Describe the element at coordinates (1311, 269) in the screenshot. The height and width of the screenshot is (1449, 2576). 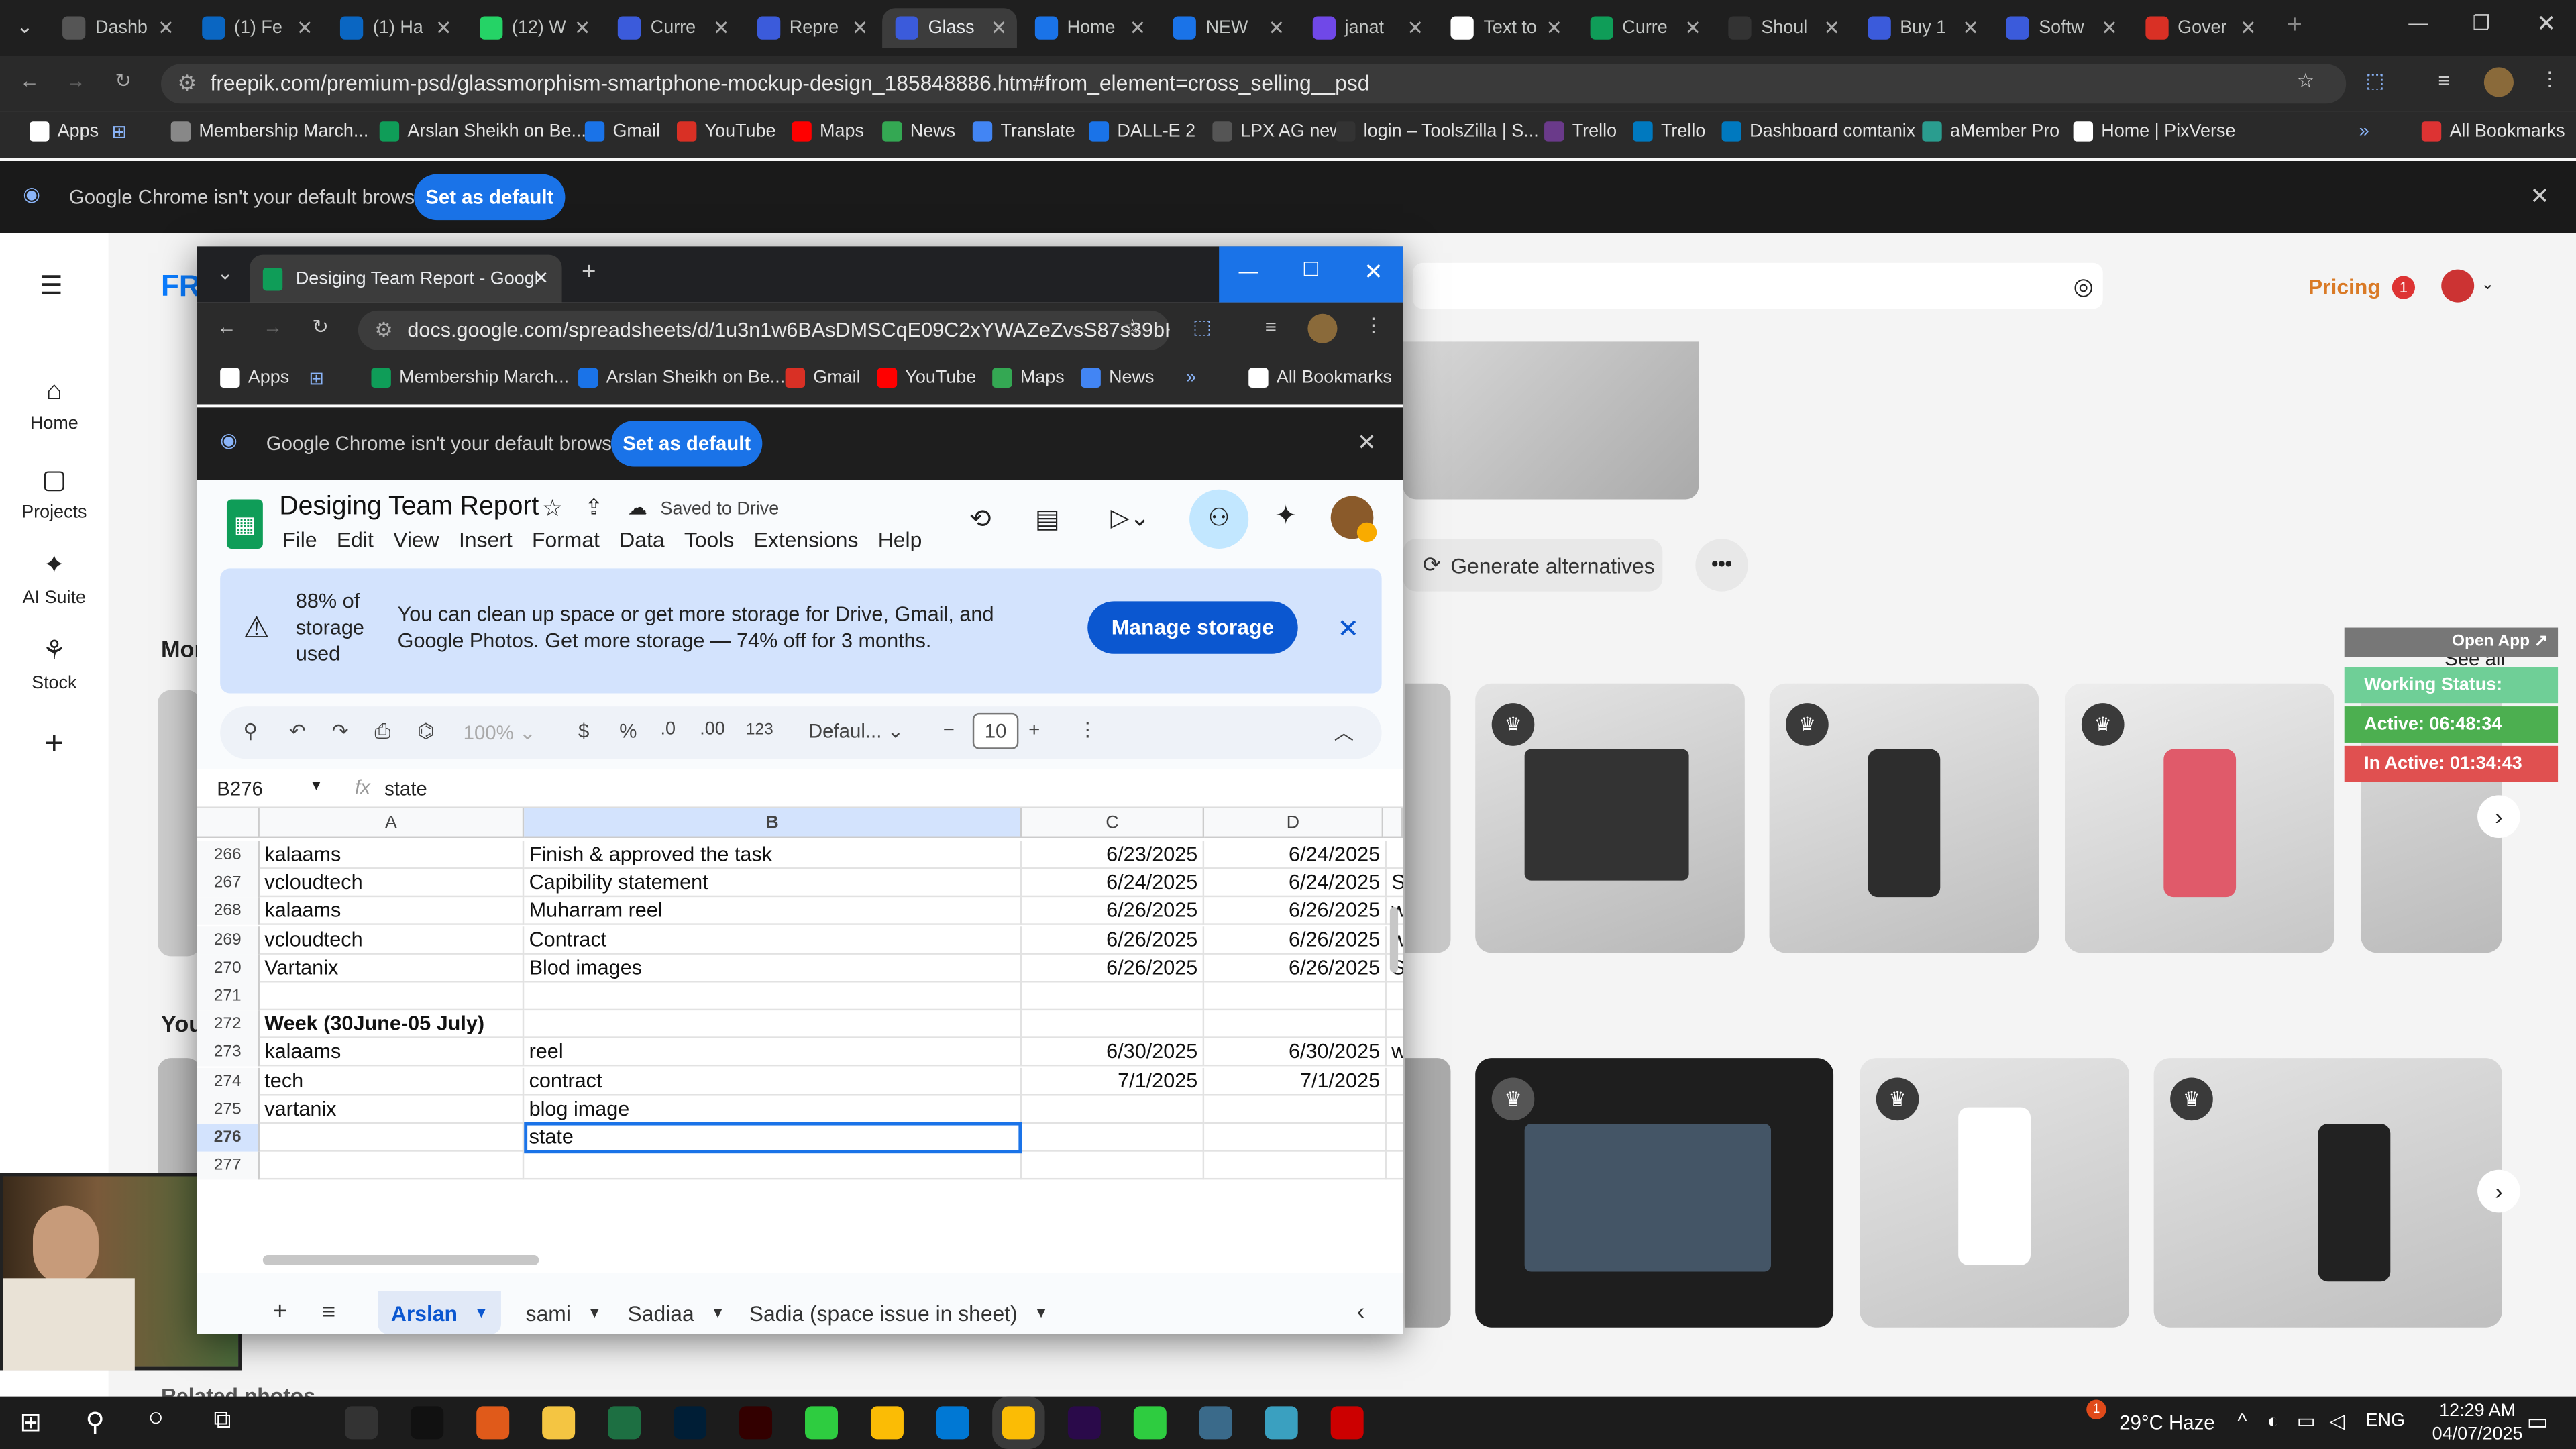
I see `maximize-icon: ☐` at that location.